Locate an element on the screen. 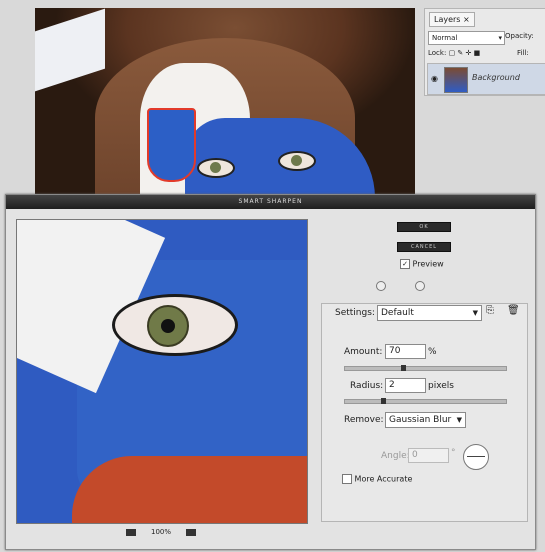 The image size is (545, 552). amount-unit: % is located at coordinates (432, 352).